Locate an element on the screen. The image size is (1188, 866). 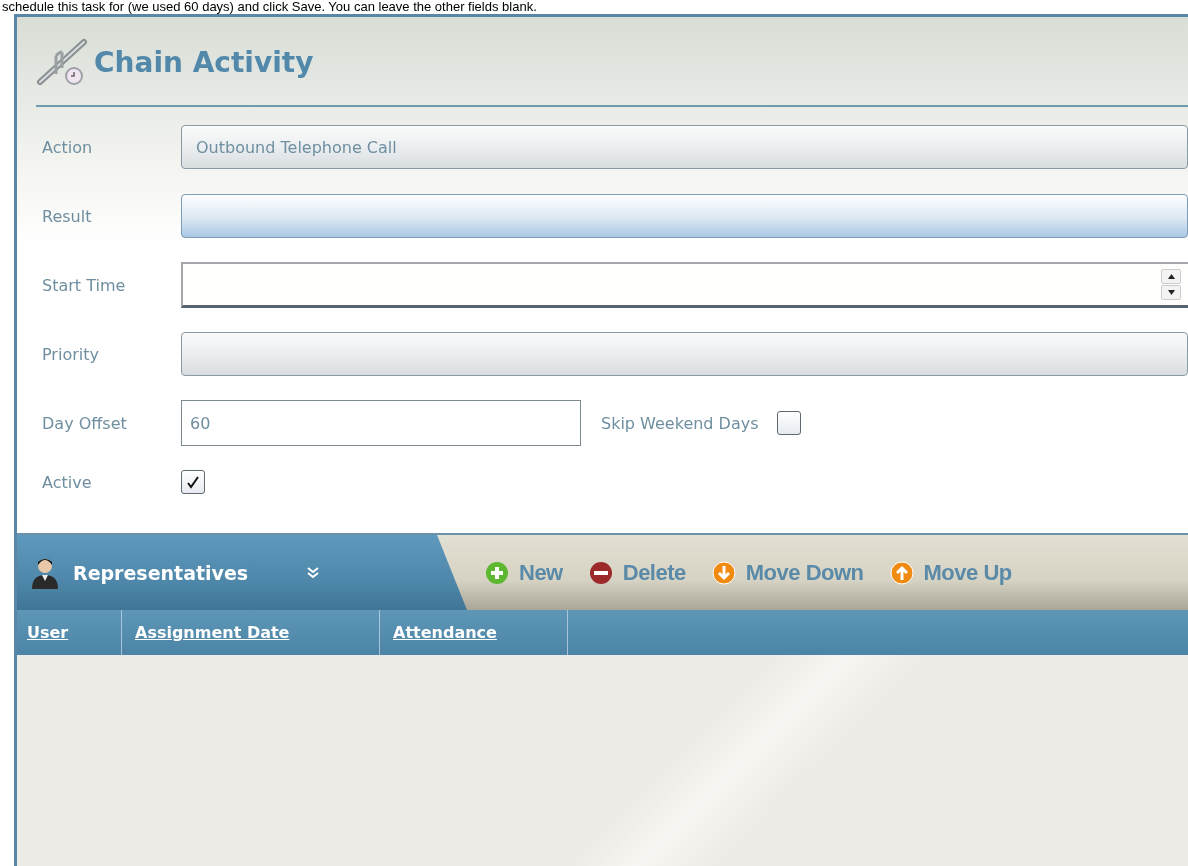
field-label: Priority is located at coordinates (71, 354).